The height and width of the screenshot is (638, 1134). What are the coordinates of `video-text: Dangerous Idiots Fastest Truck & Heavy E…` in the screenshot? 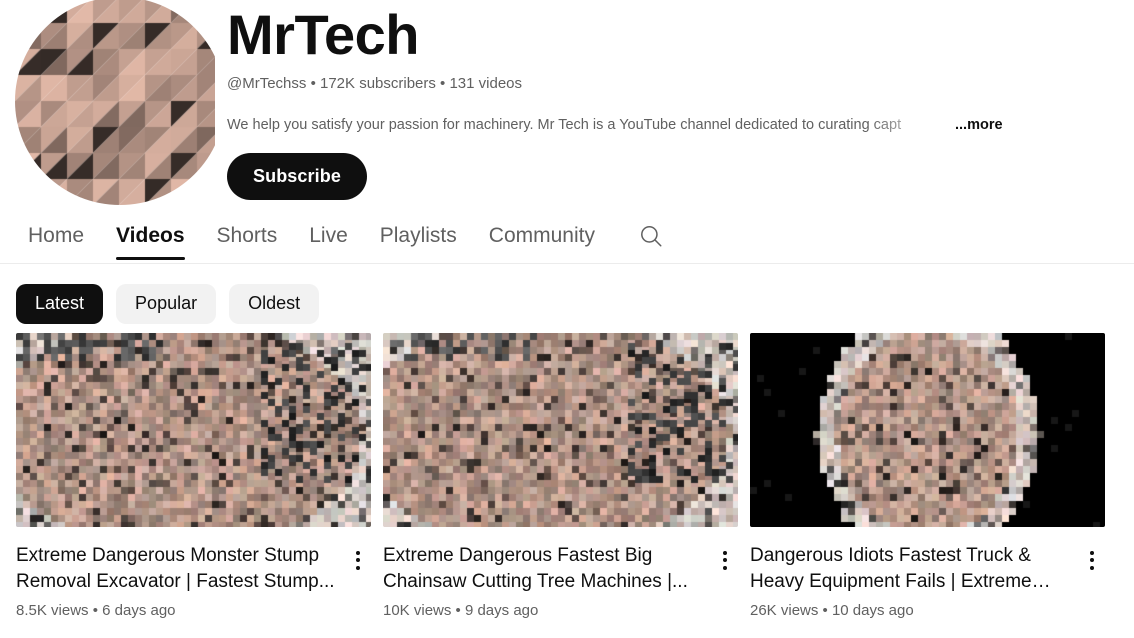 It's located at (914, 582).